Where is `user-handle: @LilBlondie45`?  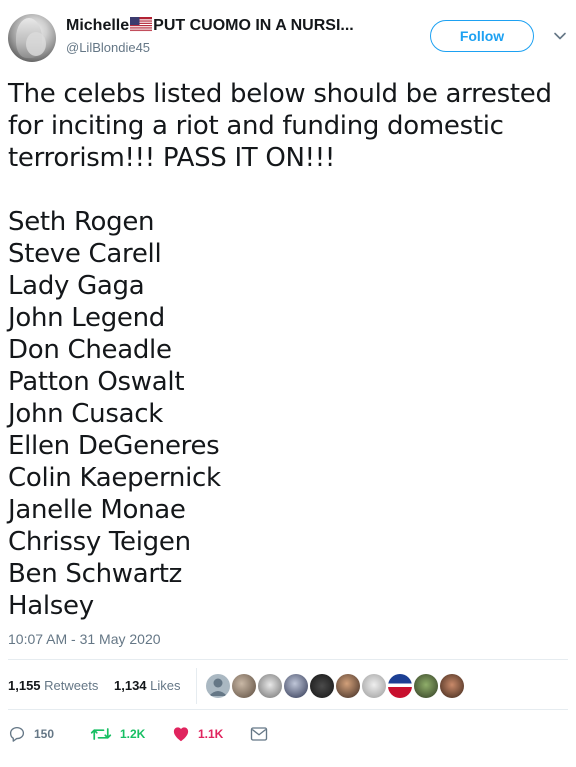
user-handle: @LilBlondie45 is located at coordinates (108, 47).